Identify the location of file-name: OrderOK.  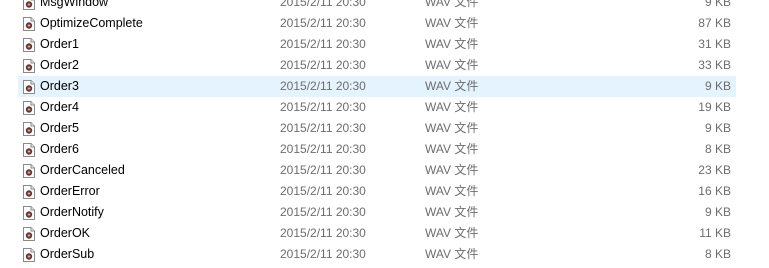
(65, 233).